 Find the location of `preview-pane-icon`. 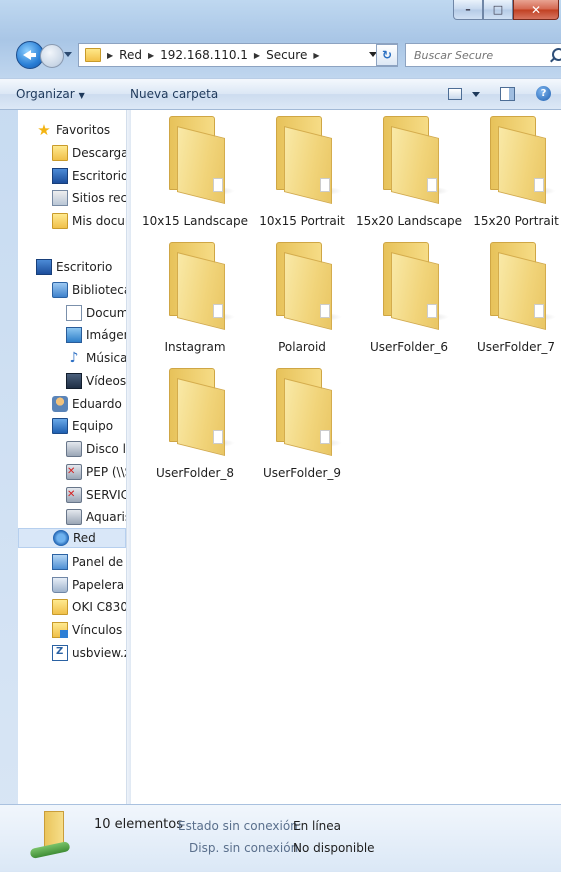

preview-pane-icon is located at coordinates (507, 94).